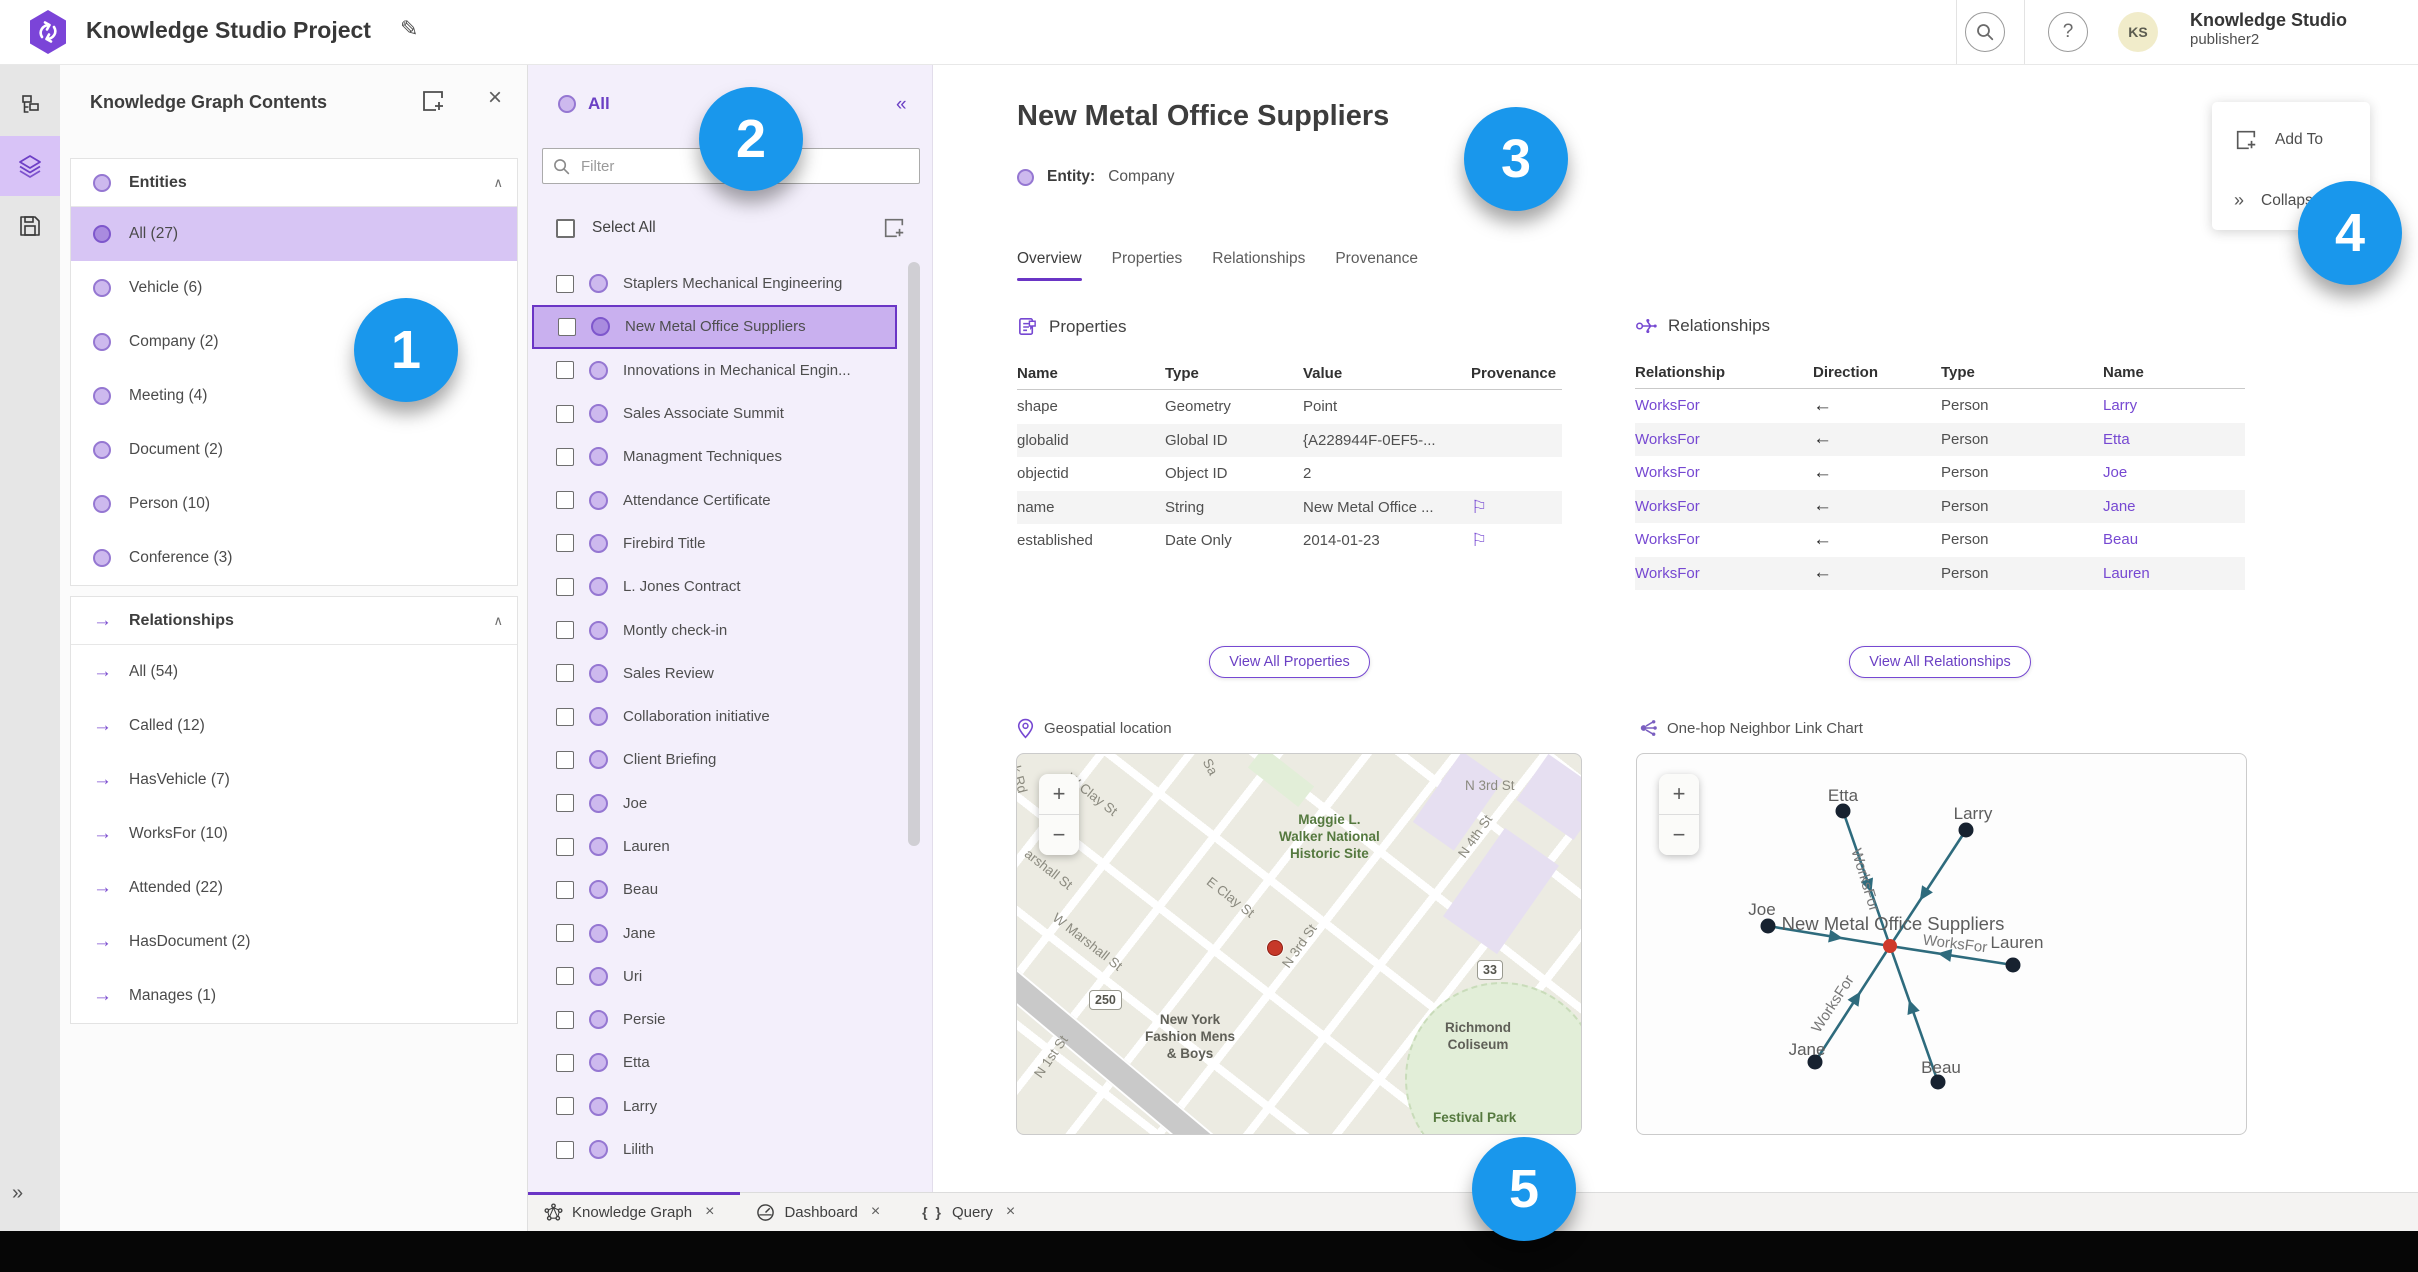  Describe the element at coordinates (2068, 32) in the screenshot. I see `help-button: ?` at that location.